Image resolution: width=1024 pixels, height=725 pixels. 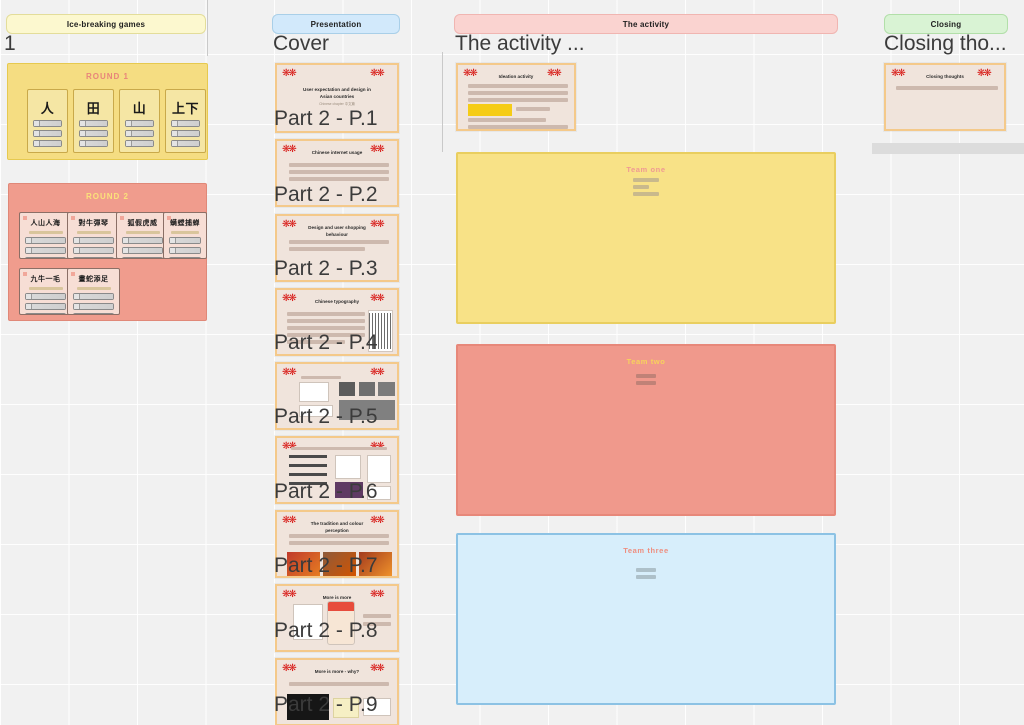 What do you see at coordinates (946, 24) in the screenshot?
I see `column-chip-closing: Closing` at bounding box center [946, 24].